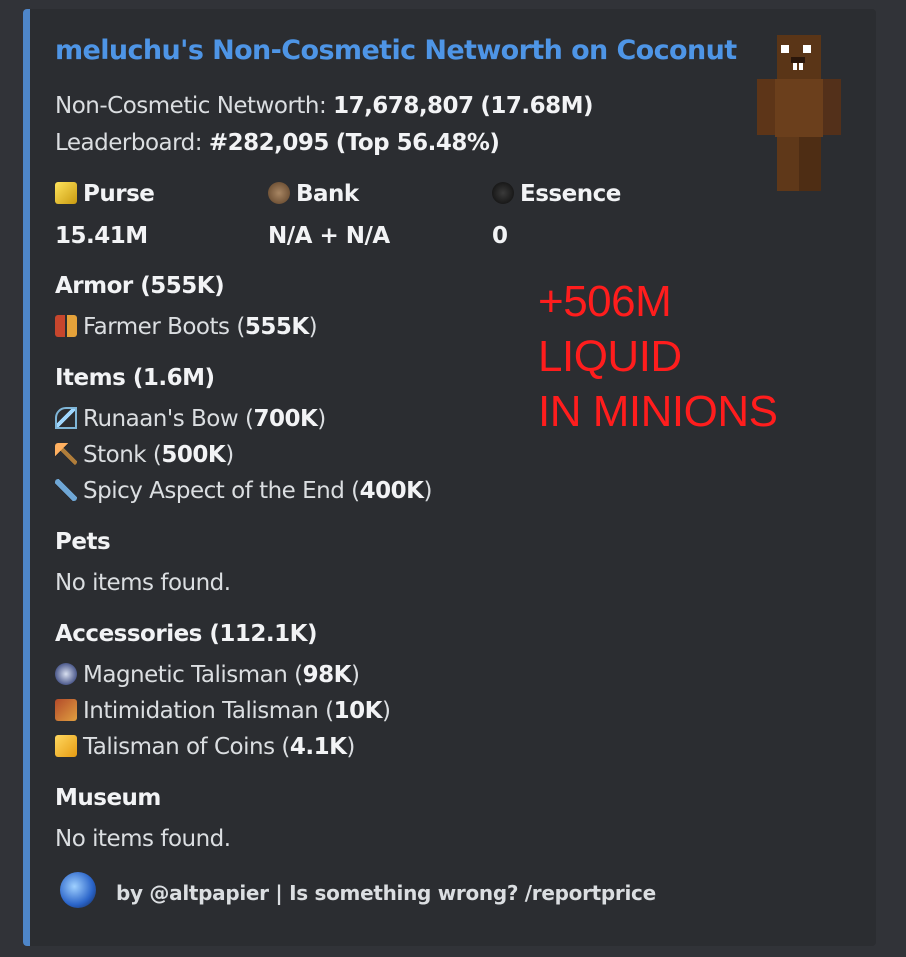  What do you see at coordinates (605, 301) in the screenshot?
I see `overlay-line-1: +506M` at bounding box center [605, 301].